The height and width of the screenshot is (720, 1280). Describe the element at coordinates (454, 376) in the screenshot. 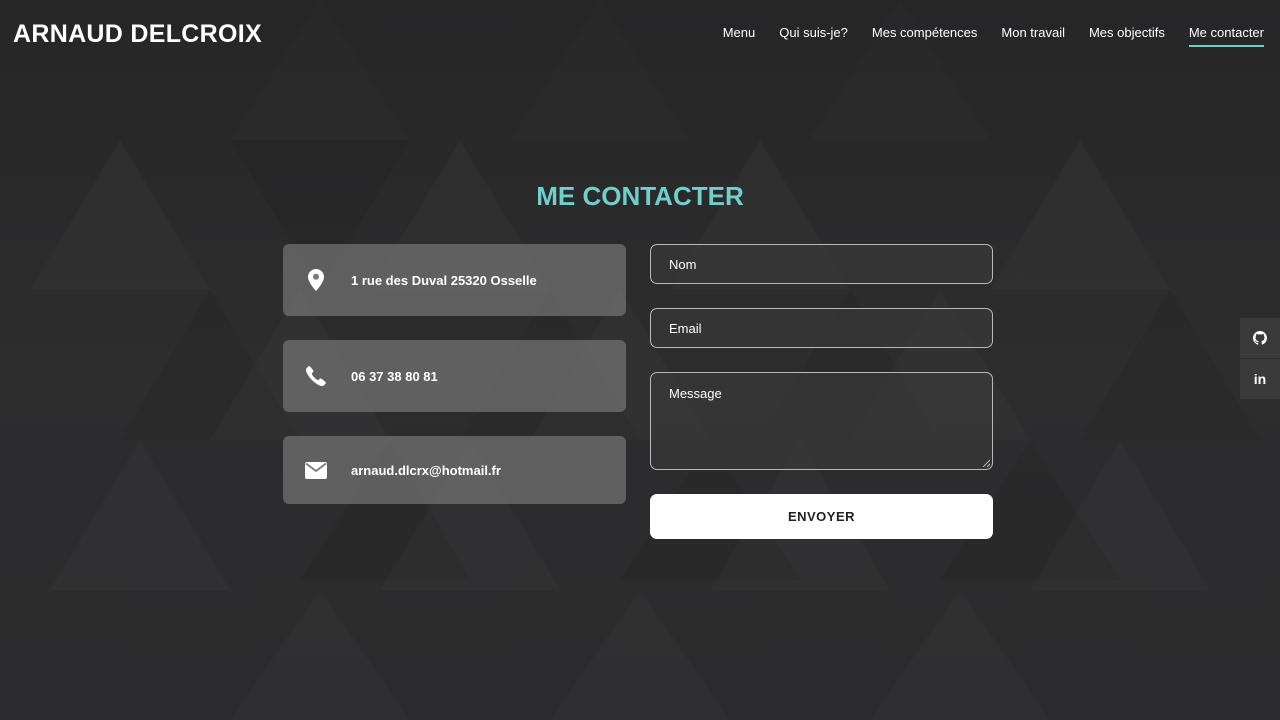

I see `phone-card: 06 37 38 80 81` at that location.